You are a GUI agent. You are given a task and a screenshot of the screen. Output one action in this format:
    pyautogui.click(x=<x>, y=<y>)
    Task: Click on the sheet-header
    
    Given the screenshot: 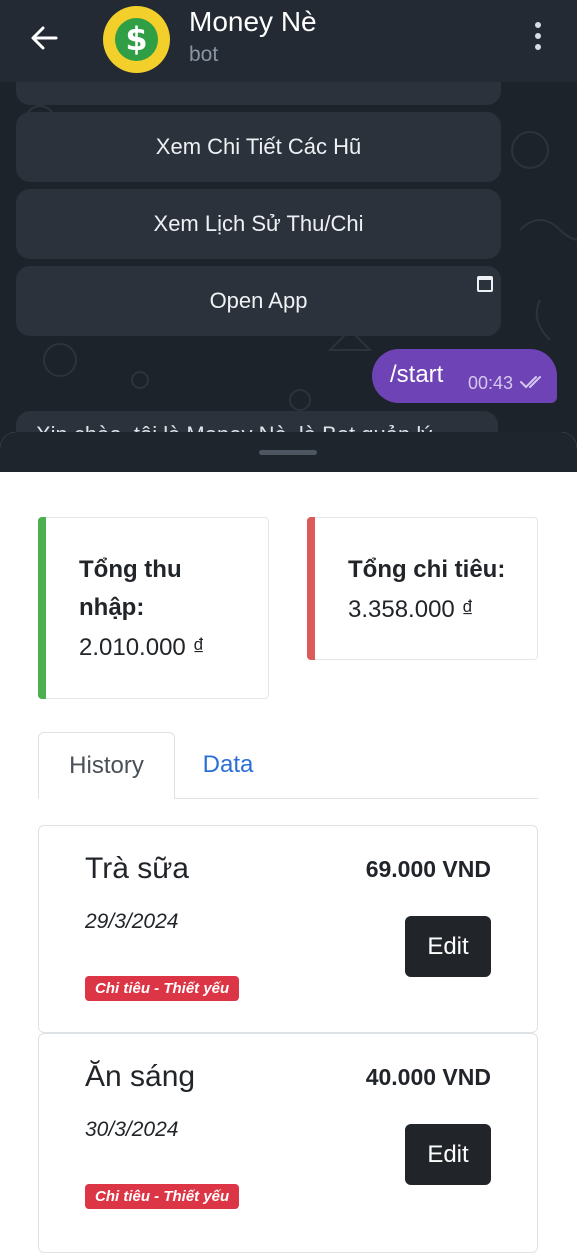 What is the action you would take?
    pyautogui.click(x=288, y=452)
    